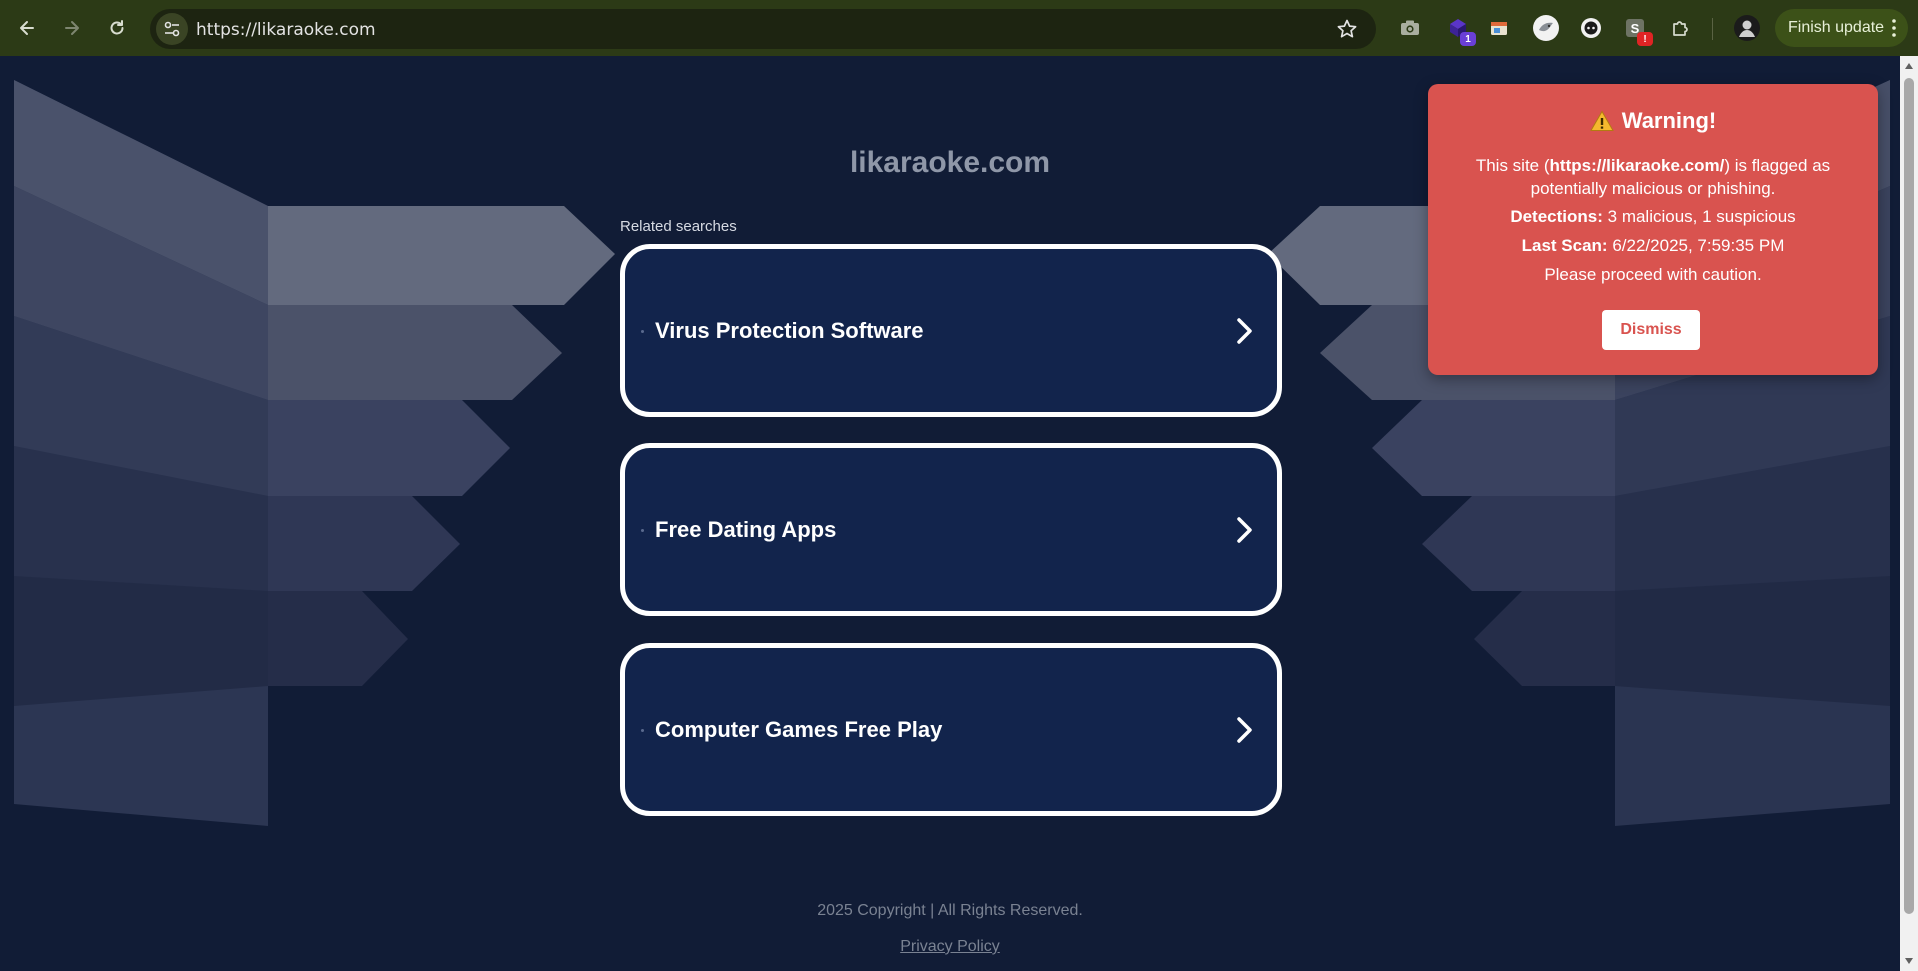 The width and height of the screenshot is (1918, 971). I want to click on chat-extension-icon, so click(1591, 28).